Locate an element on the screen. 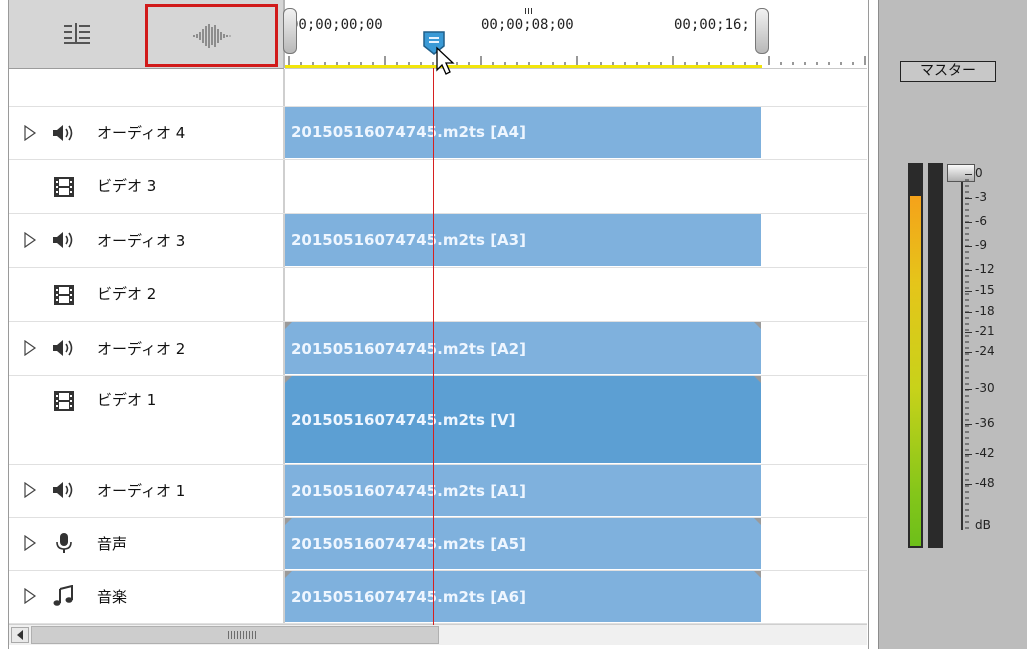  track-name: ビデオ 2 is located at coordinates (127, 294).